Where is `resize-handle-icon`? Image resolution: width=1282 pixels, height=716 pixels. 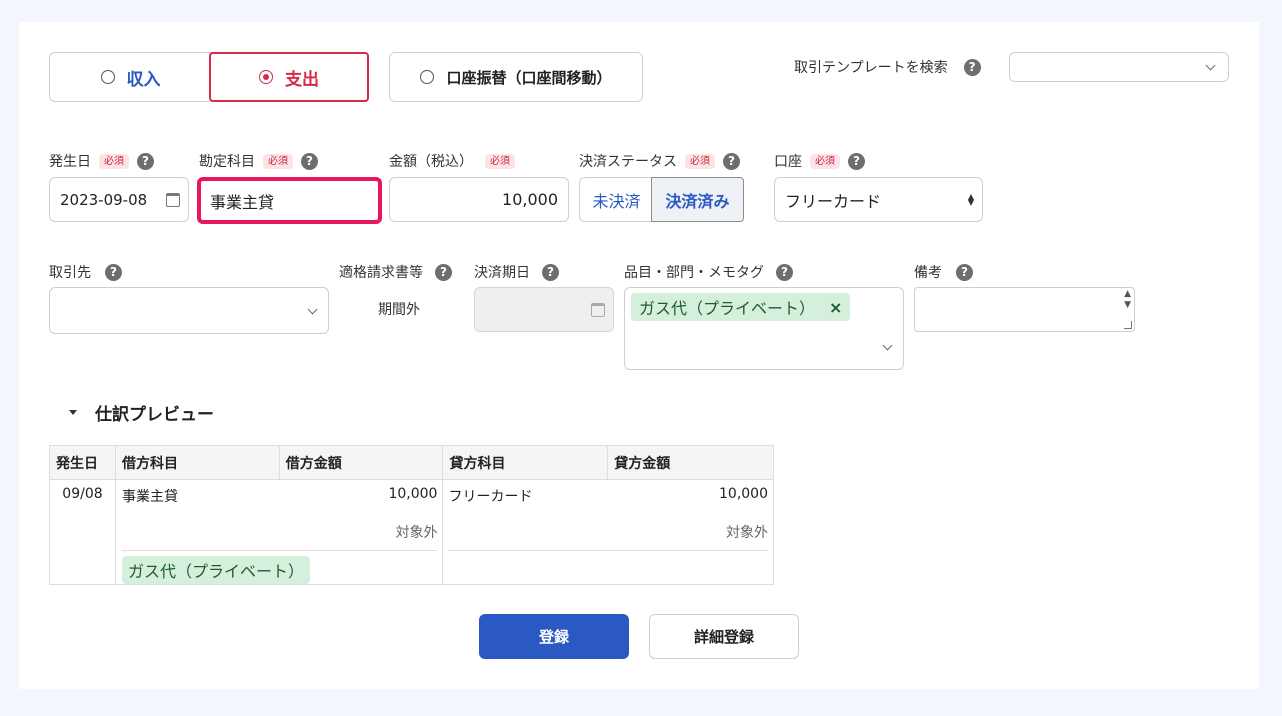
resize-handle-icon is located at coordinates (1128, 325).